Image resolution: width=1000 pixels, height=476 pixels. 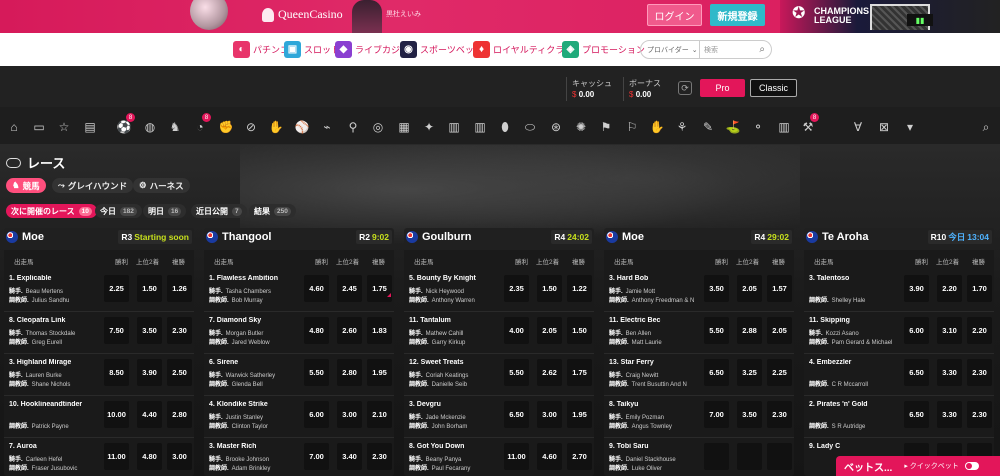 What do you see at coordinates (670, 49) in the screenshot?
I see `provider-select: プロバイダー ⌄` at bounding box center [670, 49].